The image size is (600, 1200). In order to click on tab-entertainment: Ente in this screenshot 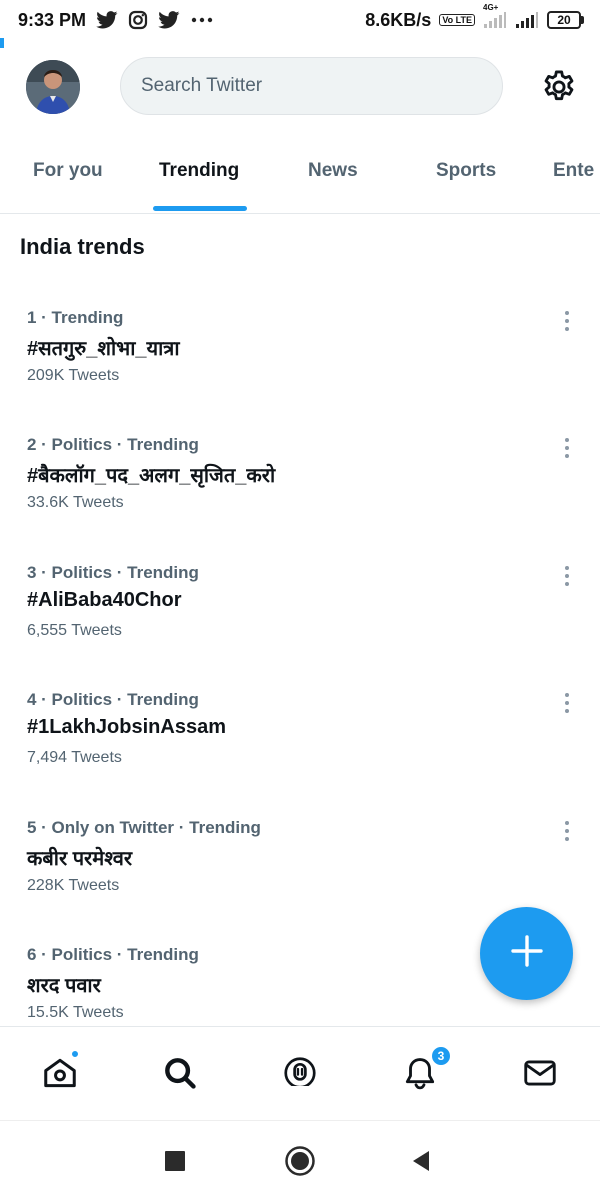, I will do `click(573, 171)`.